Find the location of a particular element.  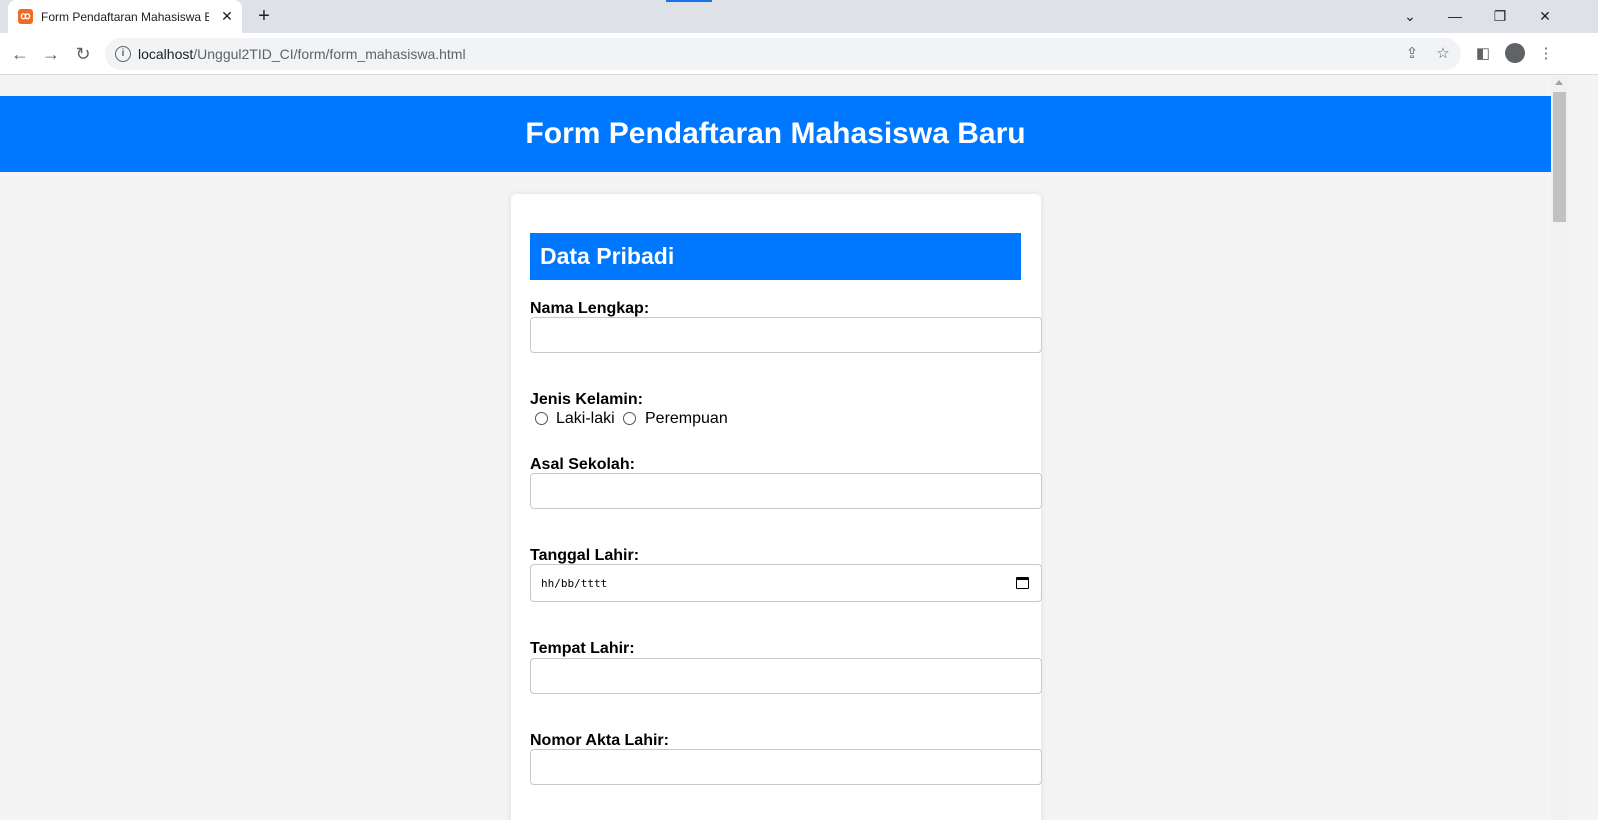

menu-kebab-icon: ⋮ is located at coordinates (1546, 54).